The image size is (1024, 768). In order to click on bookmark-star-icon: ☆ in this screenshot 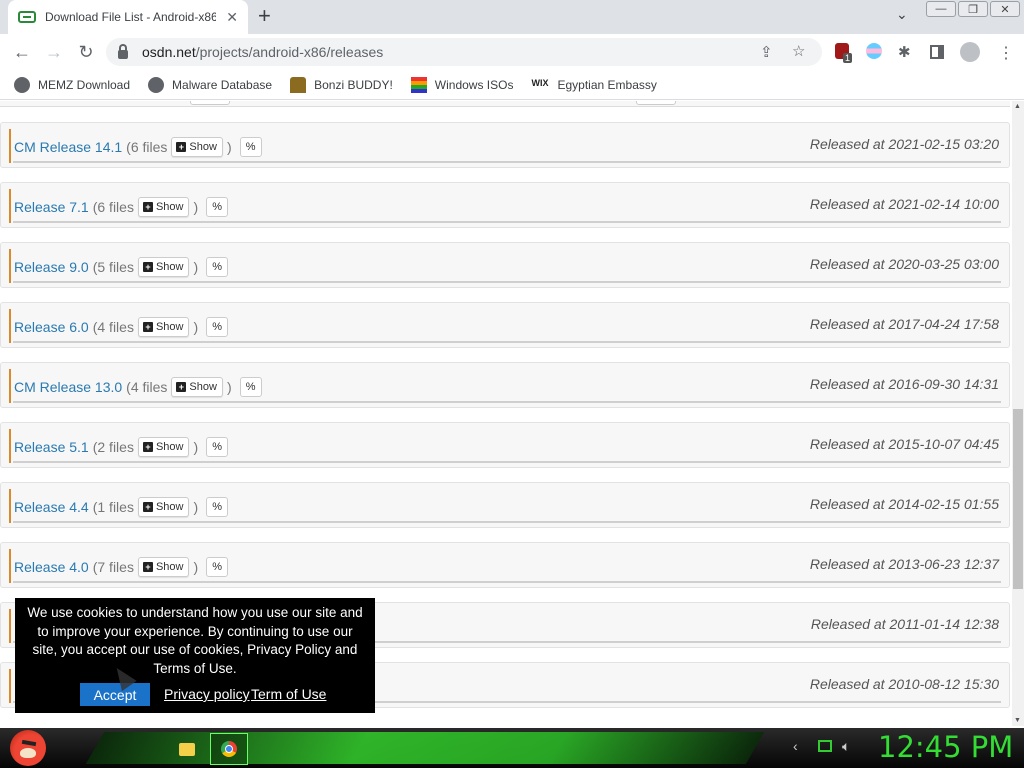, I will do `click(798, 51)`.